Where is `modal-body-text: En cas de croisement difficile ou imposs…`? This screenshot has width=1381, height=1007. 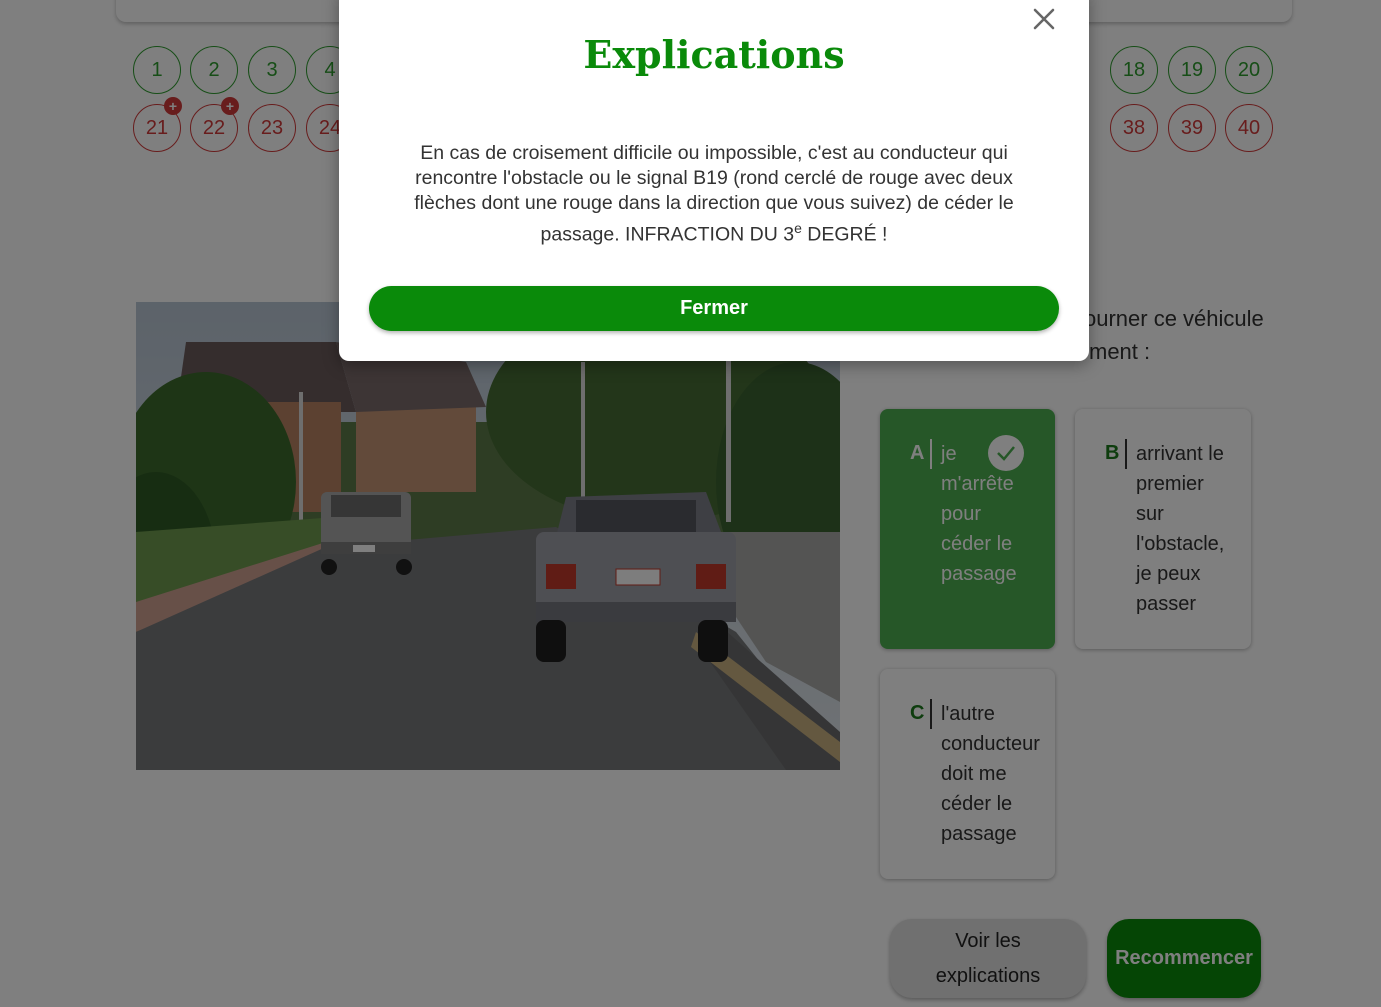 modal-body-text: En cas de croisement difficile ou imposs… is located at coordinates (714, 194).